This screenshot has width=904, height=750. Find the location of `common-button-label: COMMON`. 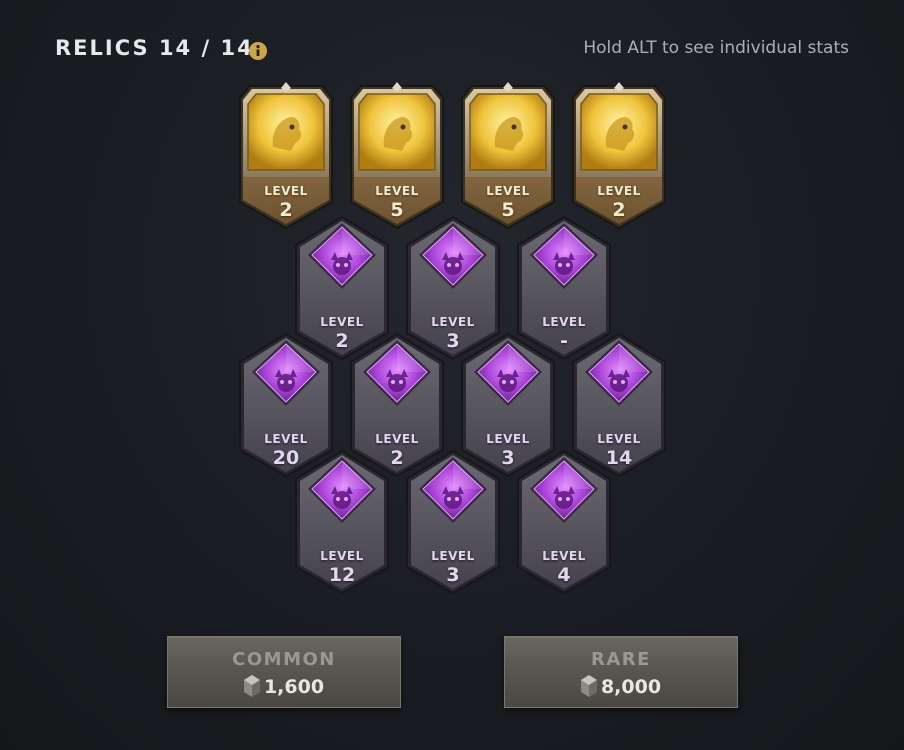

common-button-label: COMMON is located at coordinates (284, 659).